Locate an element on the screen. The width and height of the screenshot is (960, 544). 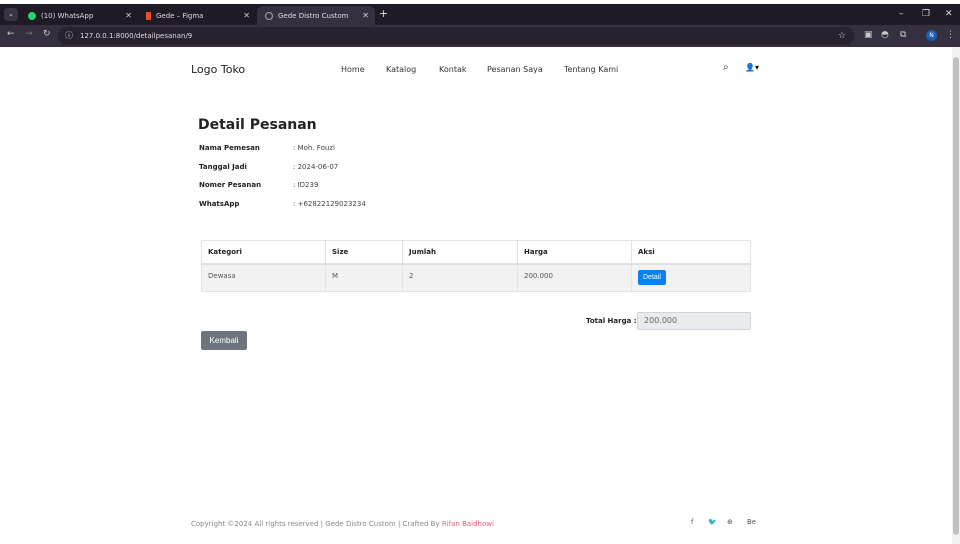
address-bar: ⓘ 127.0.0.1:8000/detailpesanan/9 ☆ is located at coordinates (456, 36).